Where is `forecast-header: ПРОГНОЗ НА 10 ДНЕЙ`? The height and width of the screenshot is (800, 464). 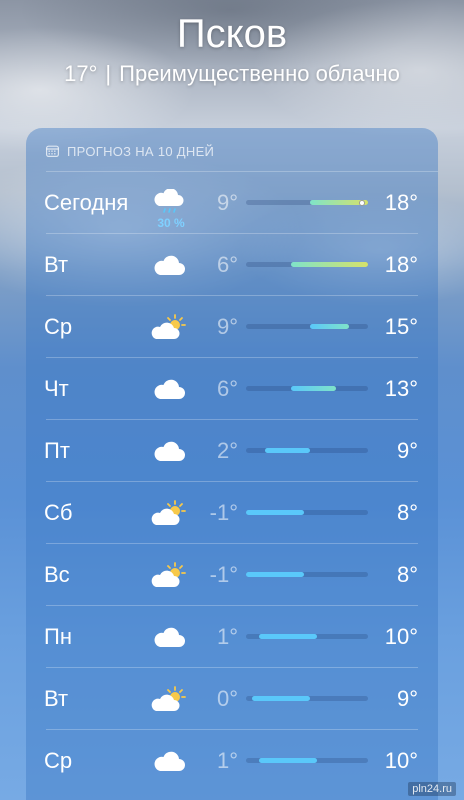
forecast-header: ПРОГНОЗ НА 10 ДНЕЙ is located at coordinates (130, 151).